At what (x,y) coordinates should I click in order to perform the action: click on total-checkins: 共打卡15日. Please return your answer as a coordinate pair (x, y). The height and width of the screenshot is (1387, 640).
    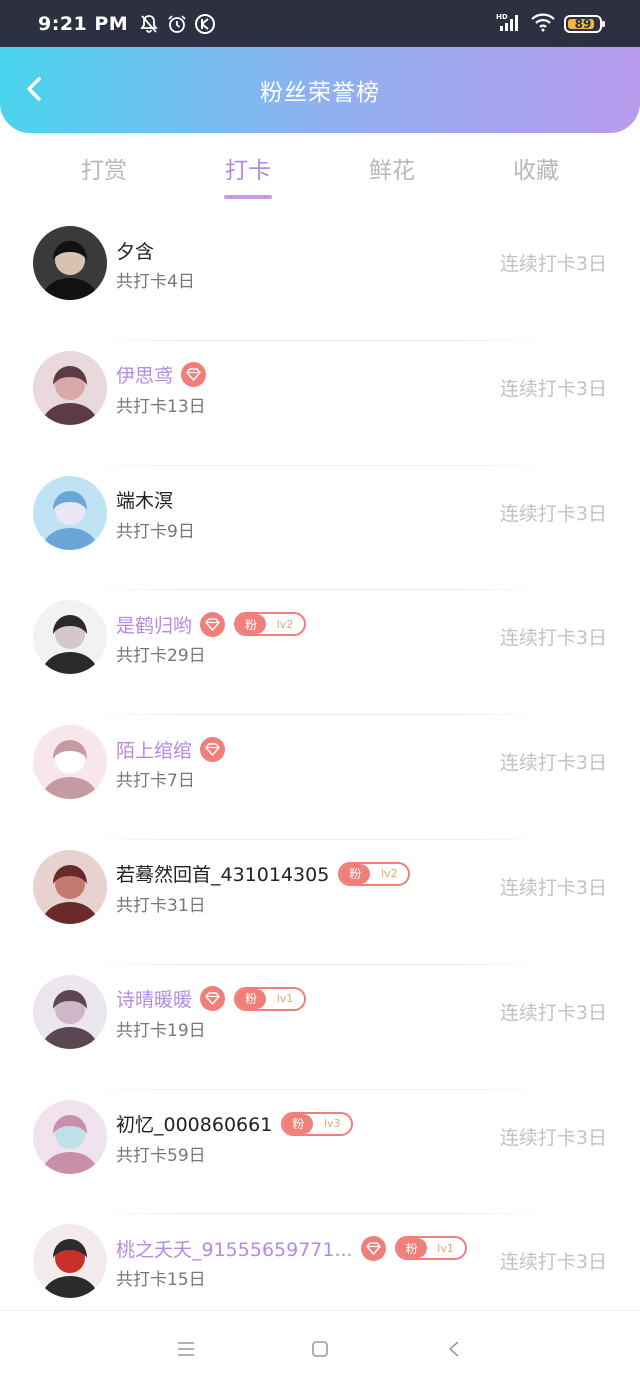
    Looking at the image, I should click on (161, 1280).